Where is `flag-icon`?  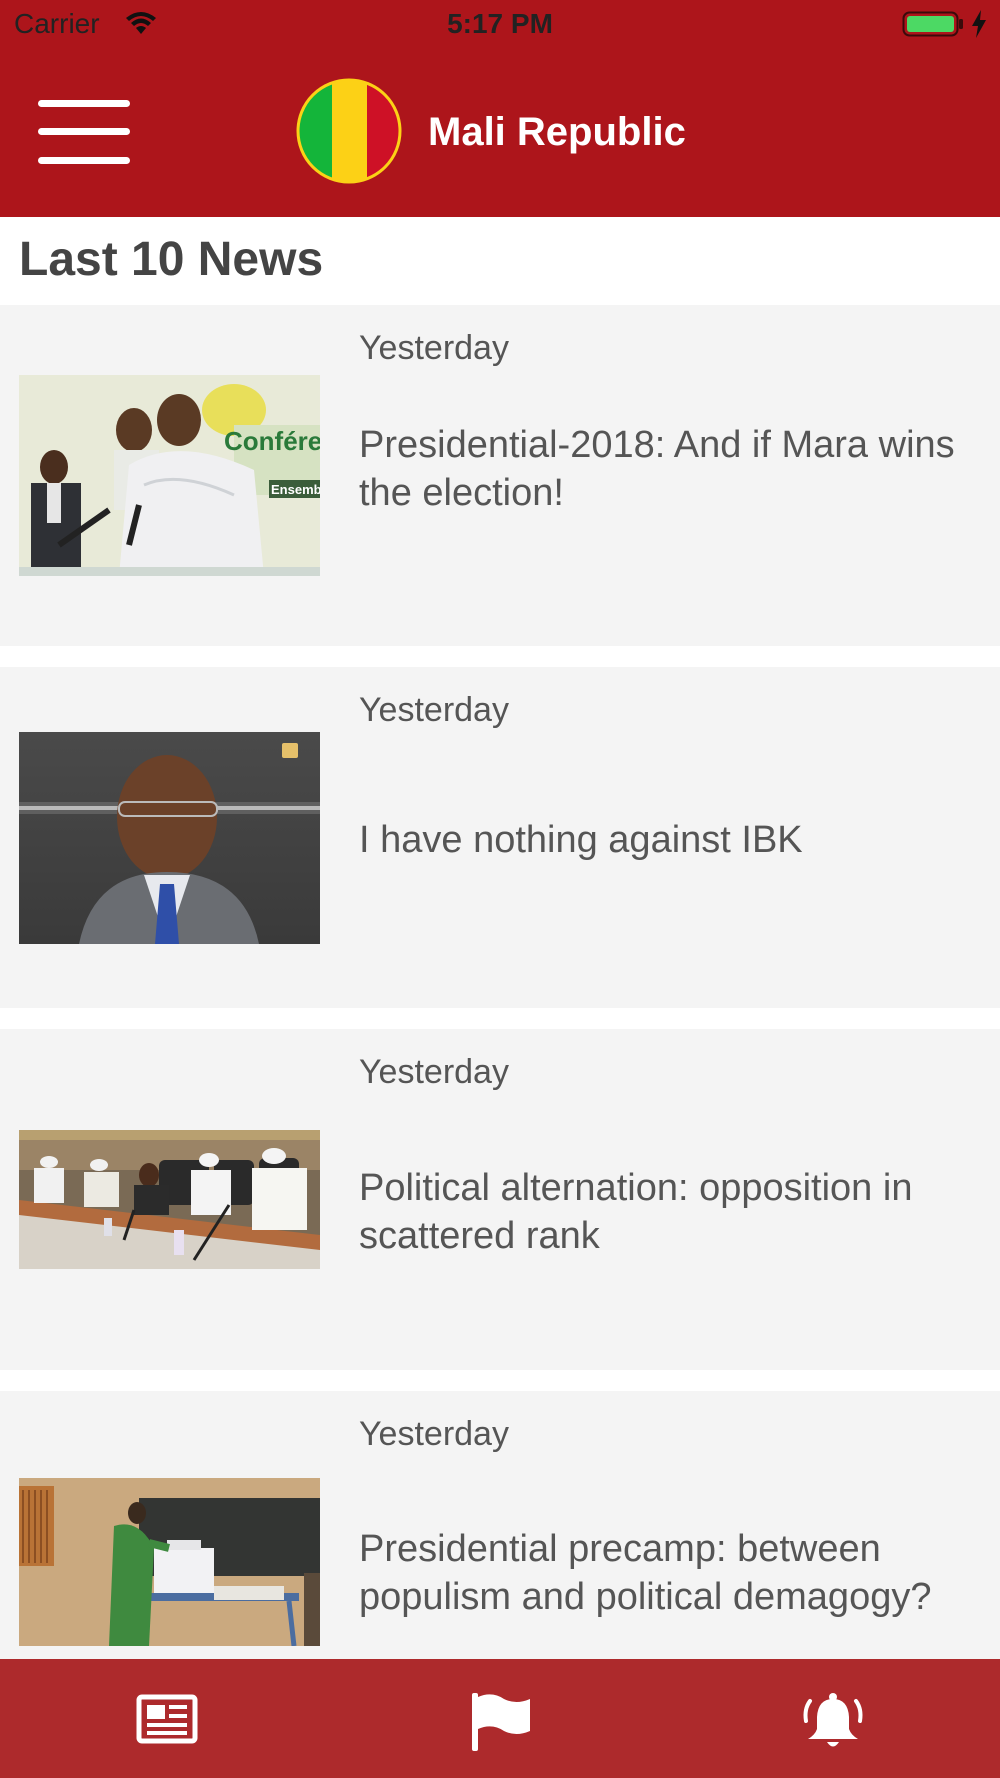
flag-icon is located at coordinates (500, 1722).